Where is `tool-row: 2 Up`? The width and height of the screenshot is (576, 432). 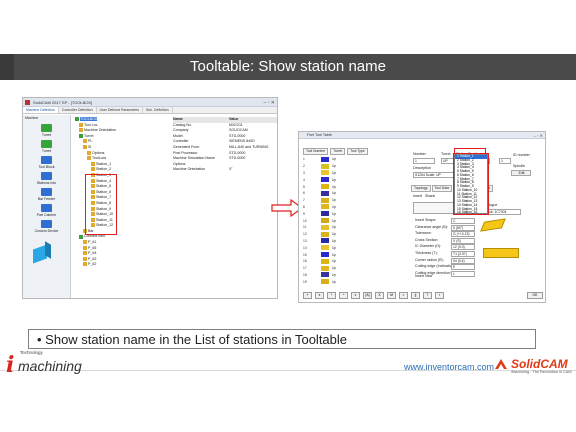
tool-row: 2 Up is located at coordinates (350, 166).